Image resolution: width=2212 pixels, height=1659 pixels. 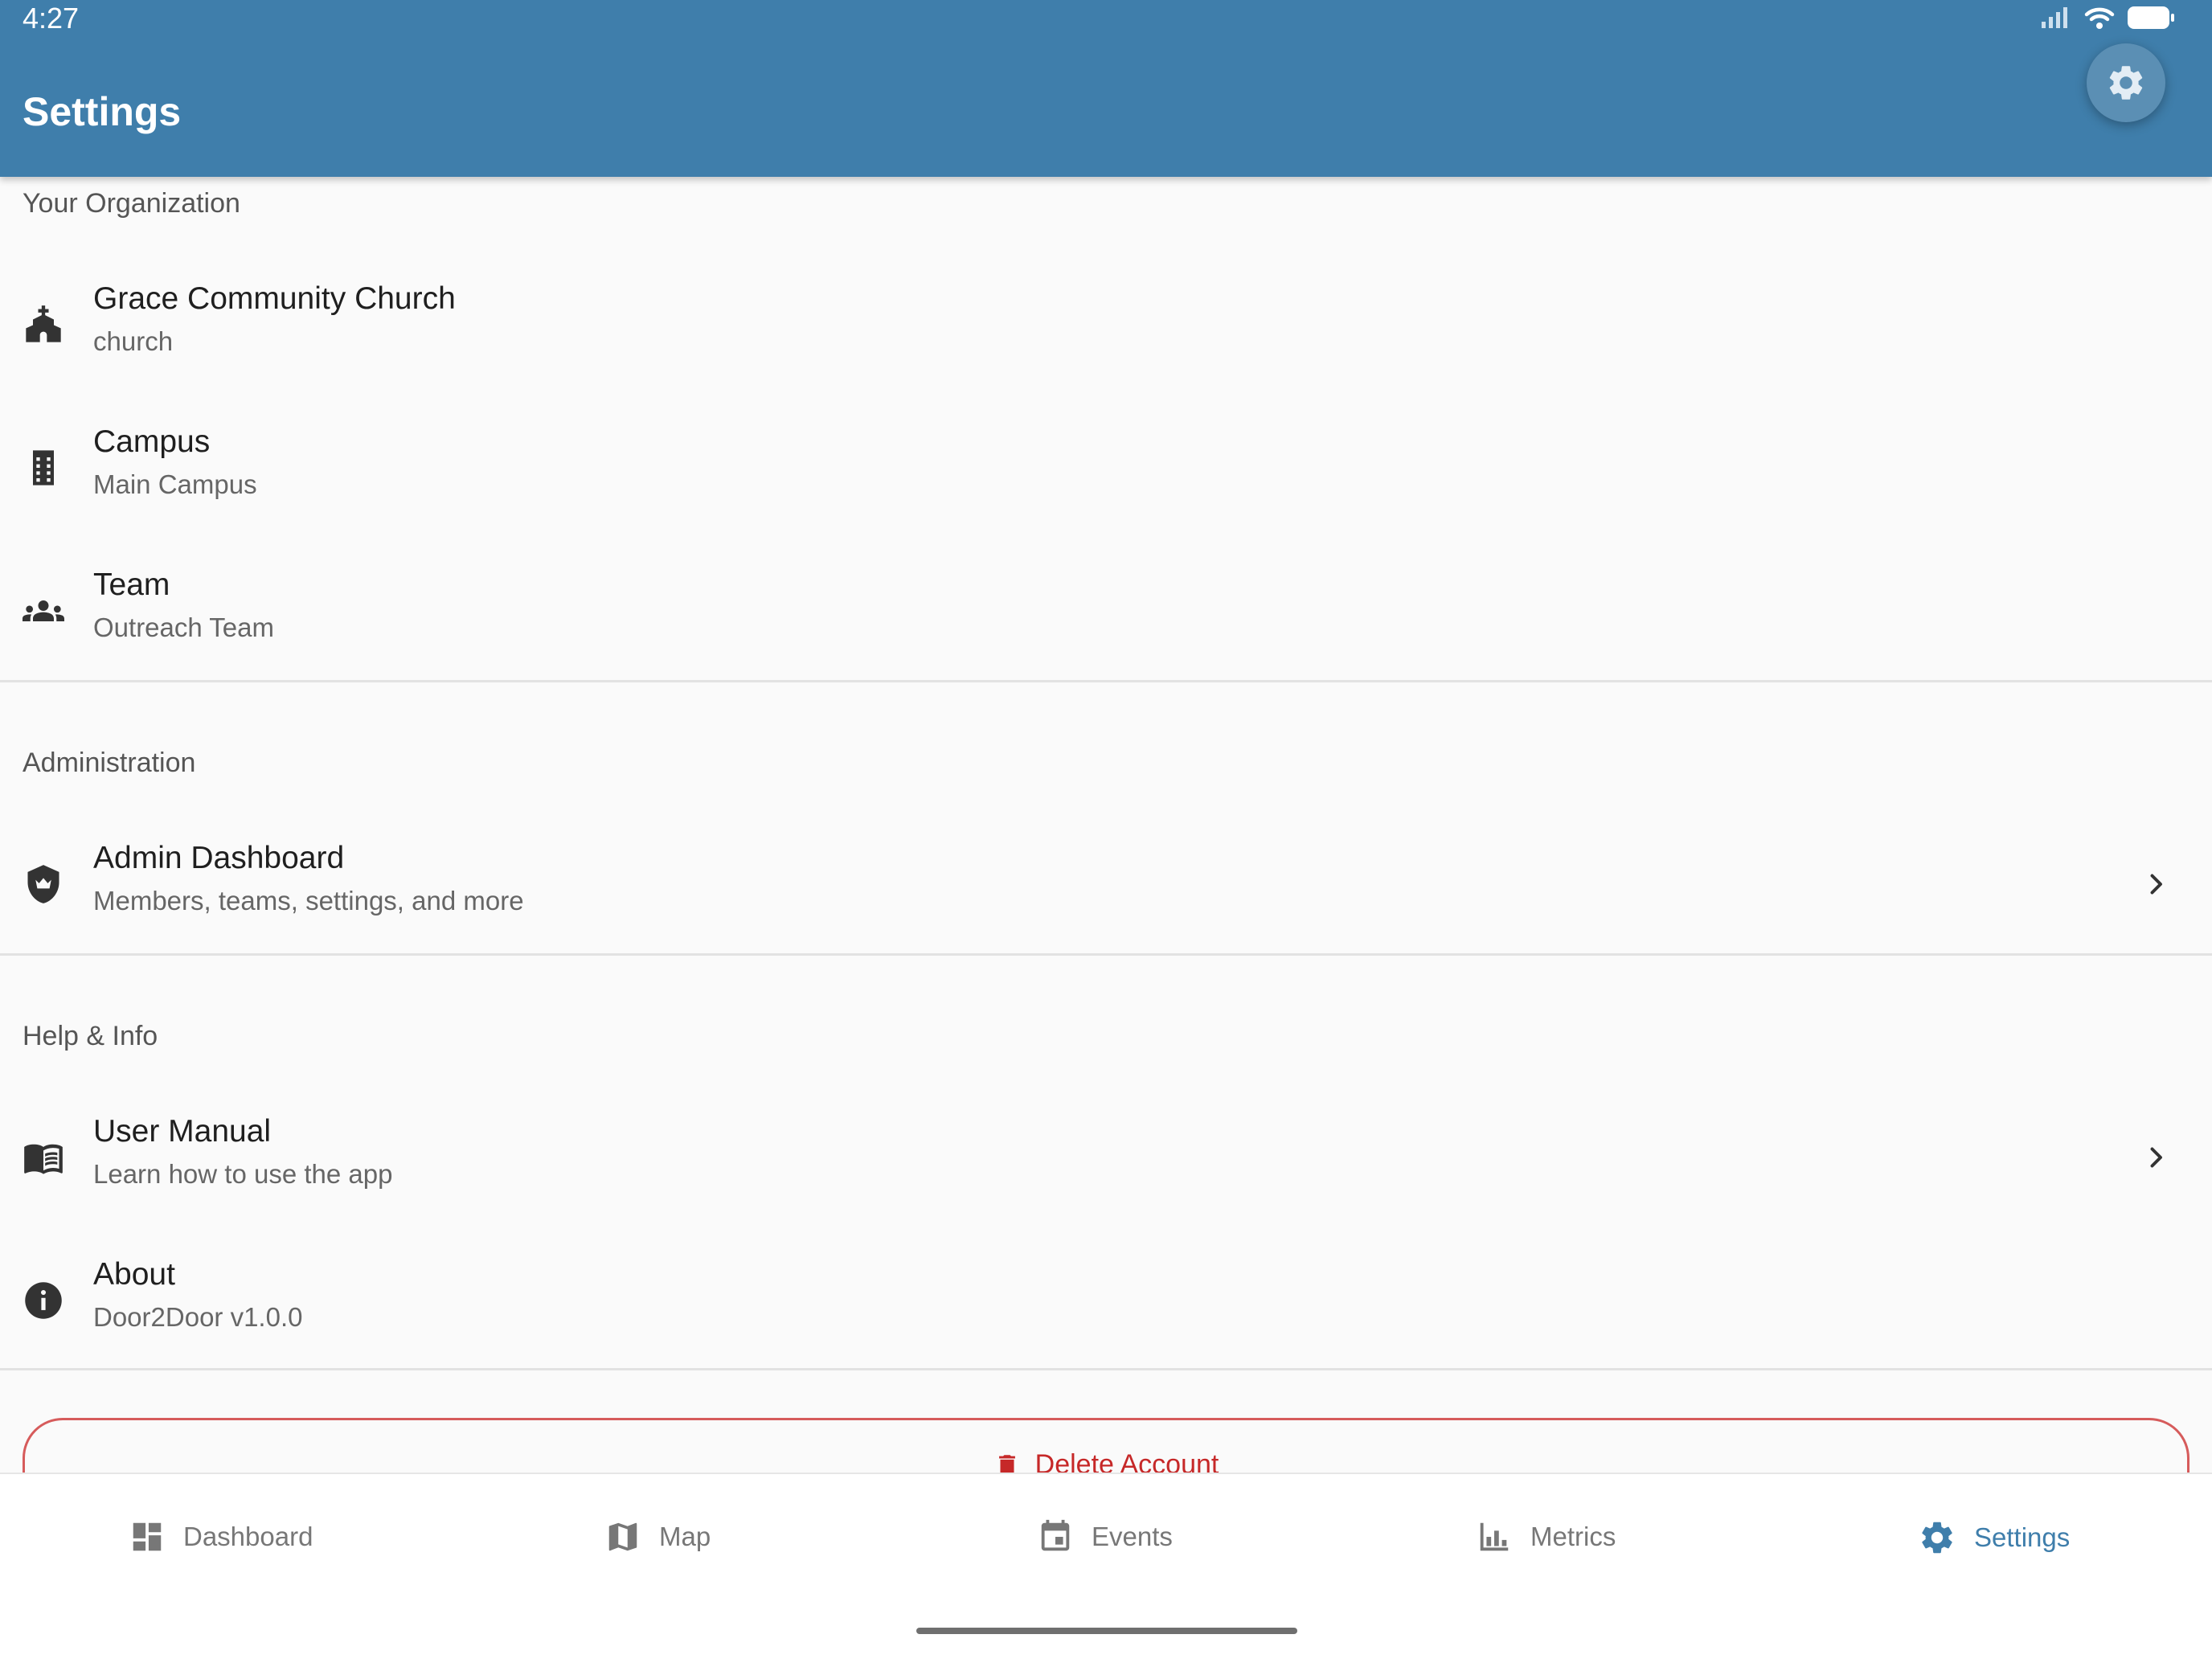 I want to click on user-manual-subtitle: Learn how to use the app, so click(x=243, y=1174).